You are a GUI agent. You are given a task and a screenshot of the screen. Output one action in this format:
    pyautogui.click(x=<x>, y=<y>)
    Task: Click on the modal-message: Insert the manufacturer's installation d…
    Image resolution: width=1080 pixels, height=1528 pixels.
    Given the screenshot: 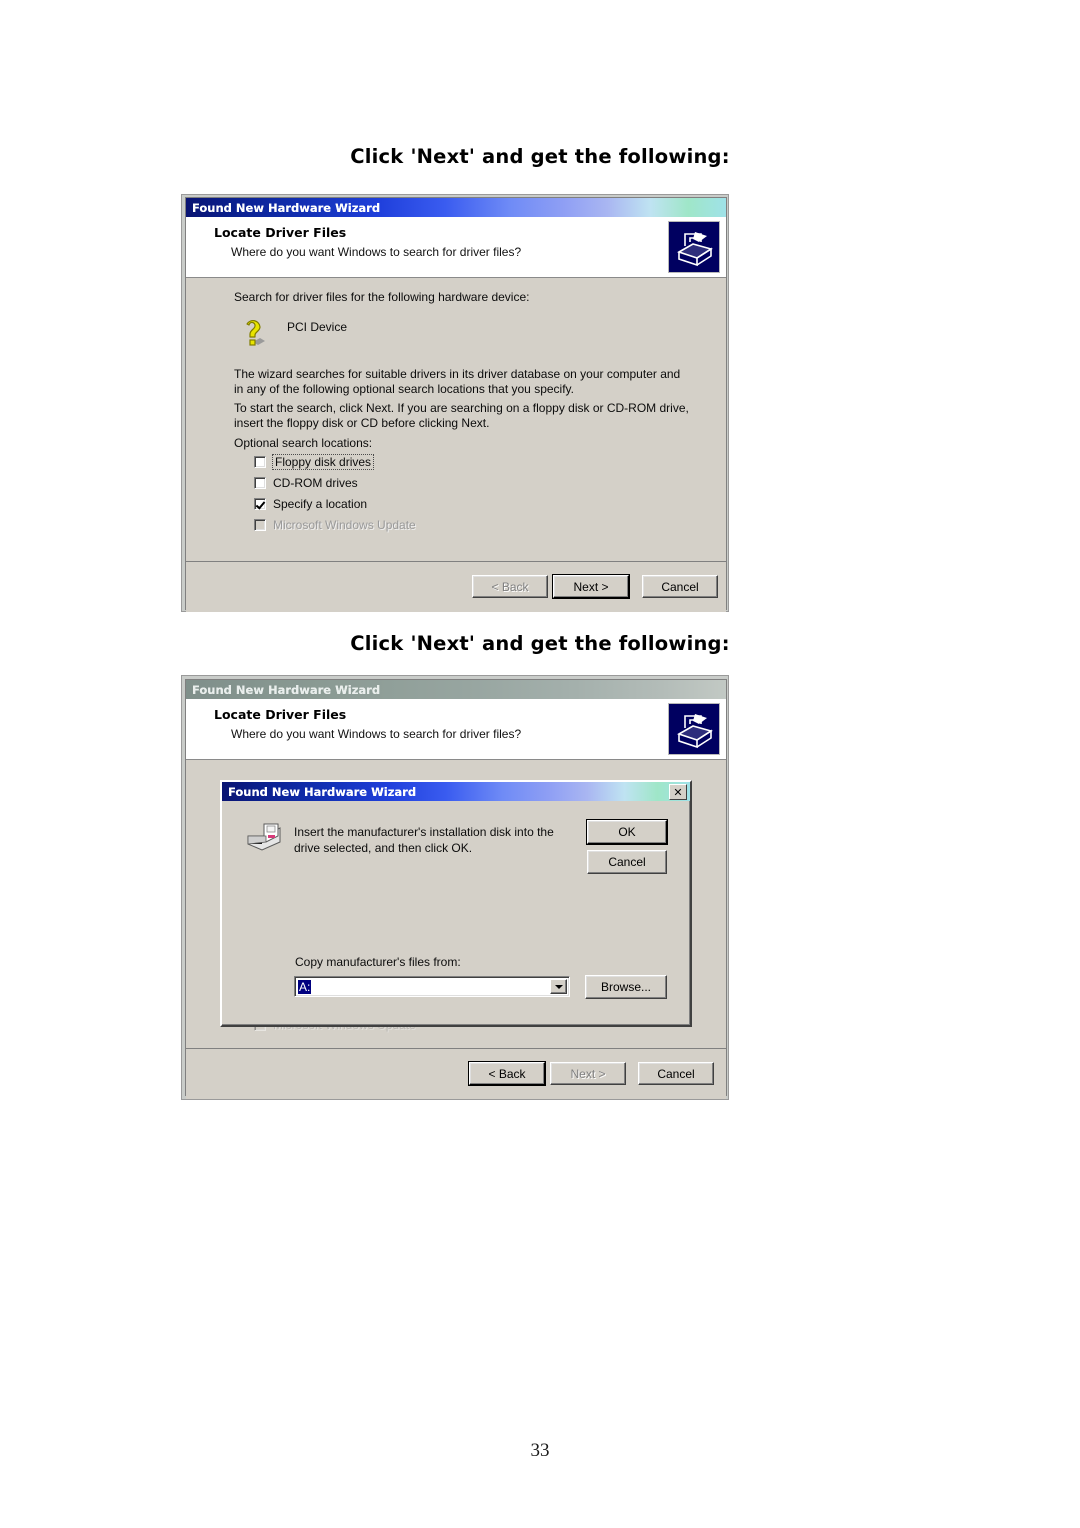 What is the action you would take?
    pyautogui.click(x=424, y=840)
    